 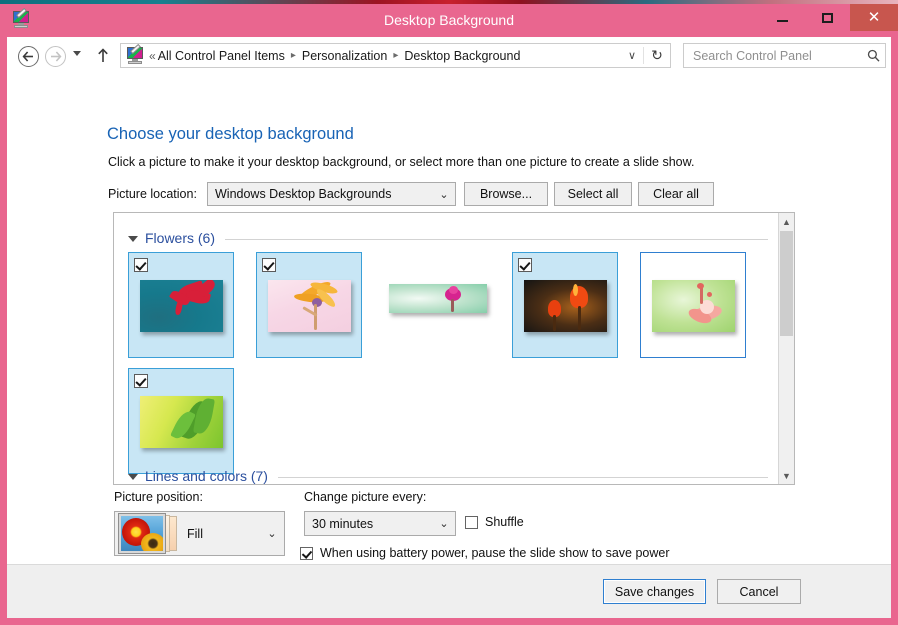 I want to click on up-one-level-button, so click(x=103, y=56).